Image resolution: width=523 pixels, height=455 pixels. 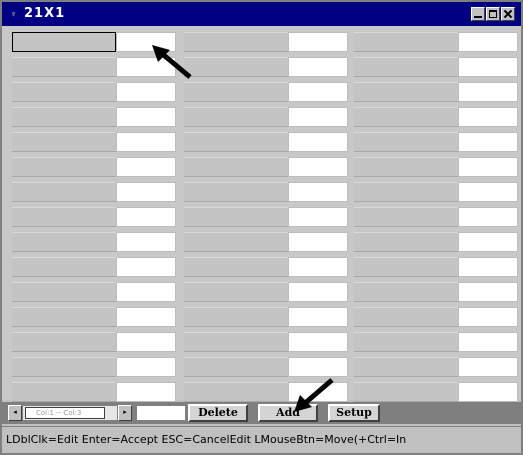 What do you see at coordinates (161, 413) in the screenshot?
I see `cell-edit-field` at bounding box center [161, 413].